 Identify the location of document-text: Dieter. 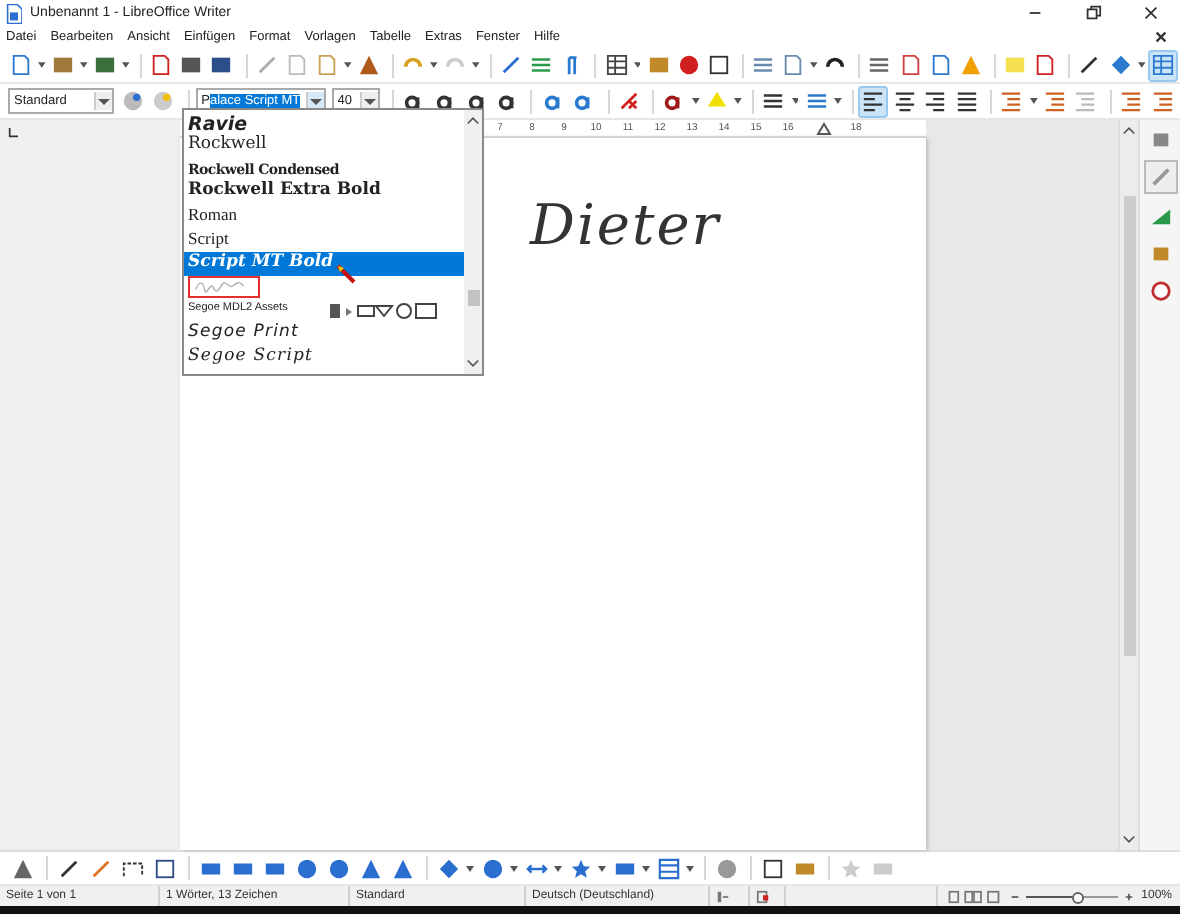
(625, 225).